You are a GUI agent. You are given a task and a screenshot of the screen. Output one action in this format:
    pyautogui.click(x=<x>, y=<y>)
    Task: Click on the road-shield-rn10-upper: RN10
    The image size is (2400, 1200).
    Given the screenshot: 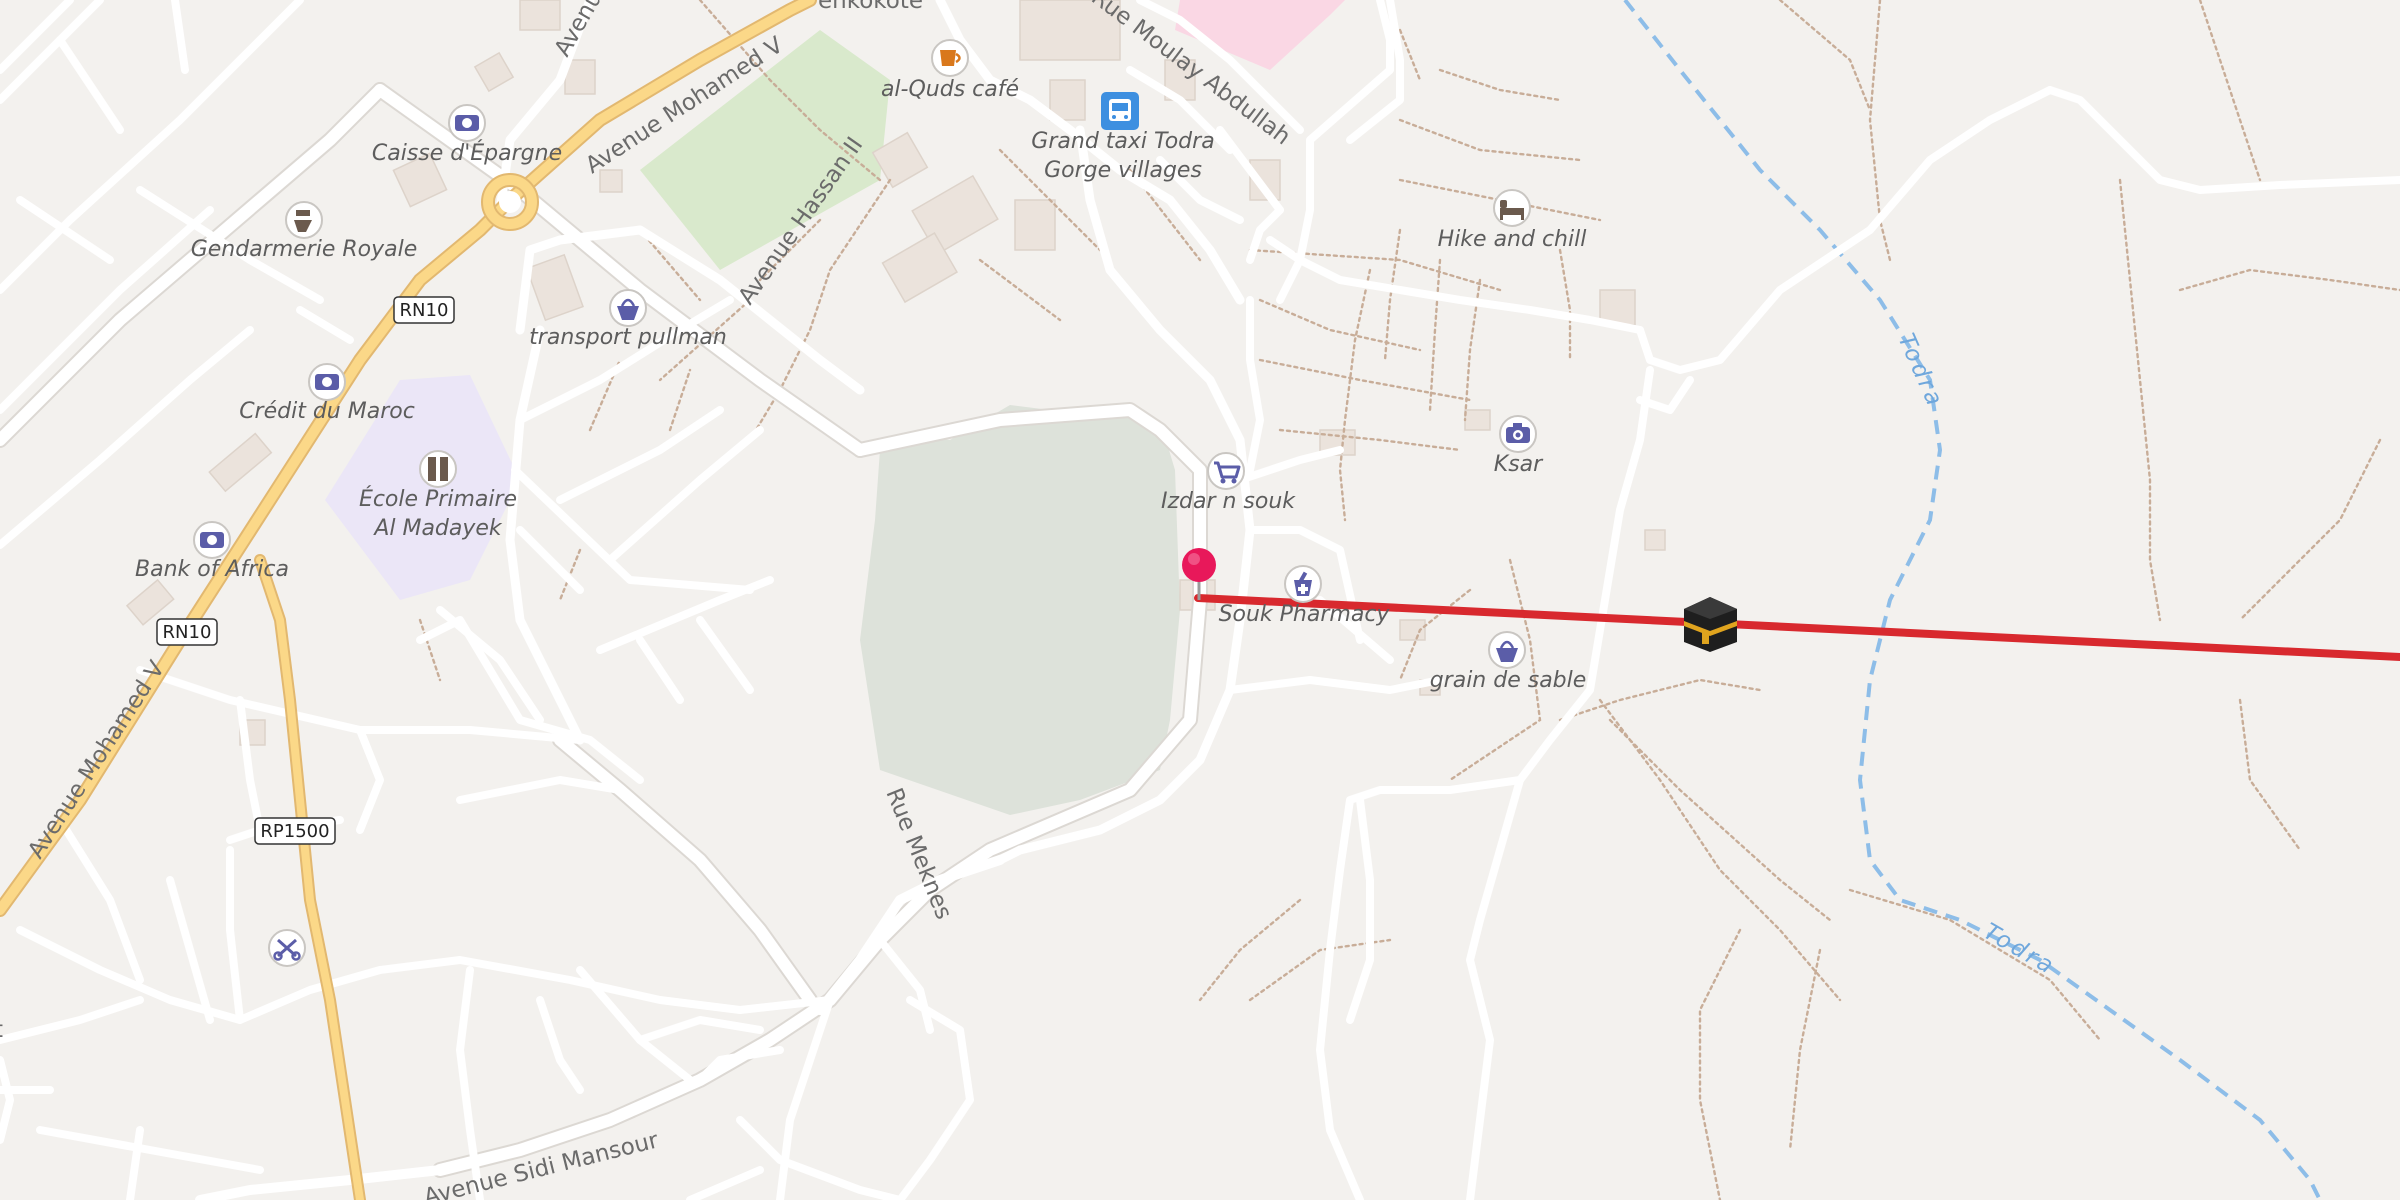 What is the action you would take?
    pyautogui.click(x=424, y=310)
    